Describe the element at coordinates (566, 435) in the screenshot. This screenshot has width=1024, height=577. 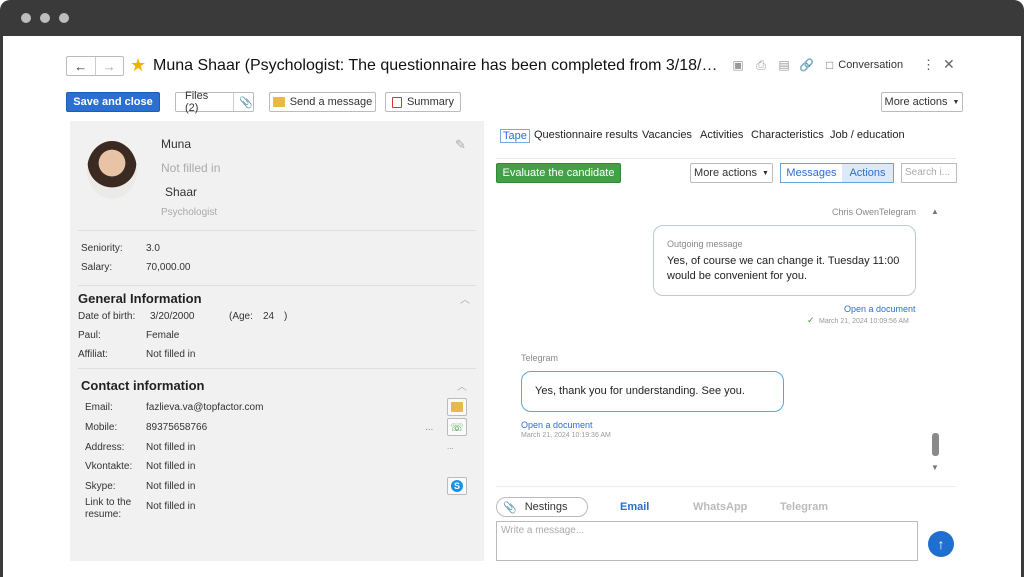
I see `incoming-timestamp: March 21, 2024 10:19:36 AM` at that location.